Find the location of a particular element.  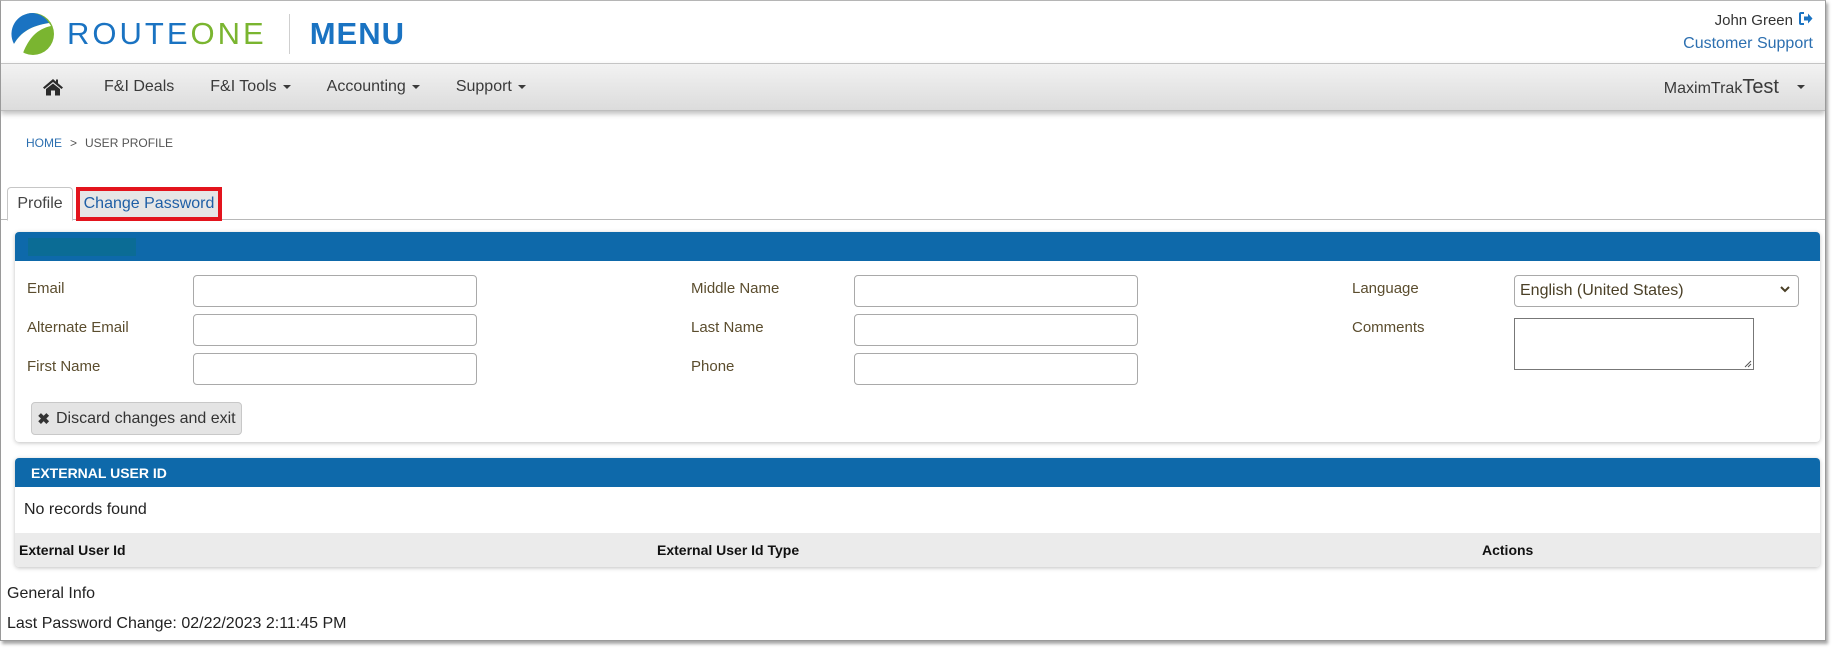

user-name: John Green is located at coordinates (1753, 20).